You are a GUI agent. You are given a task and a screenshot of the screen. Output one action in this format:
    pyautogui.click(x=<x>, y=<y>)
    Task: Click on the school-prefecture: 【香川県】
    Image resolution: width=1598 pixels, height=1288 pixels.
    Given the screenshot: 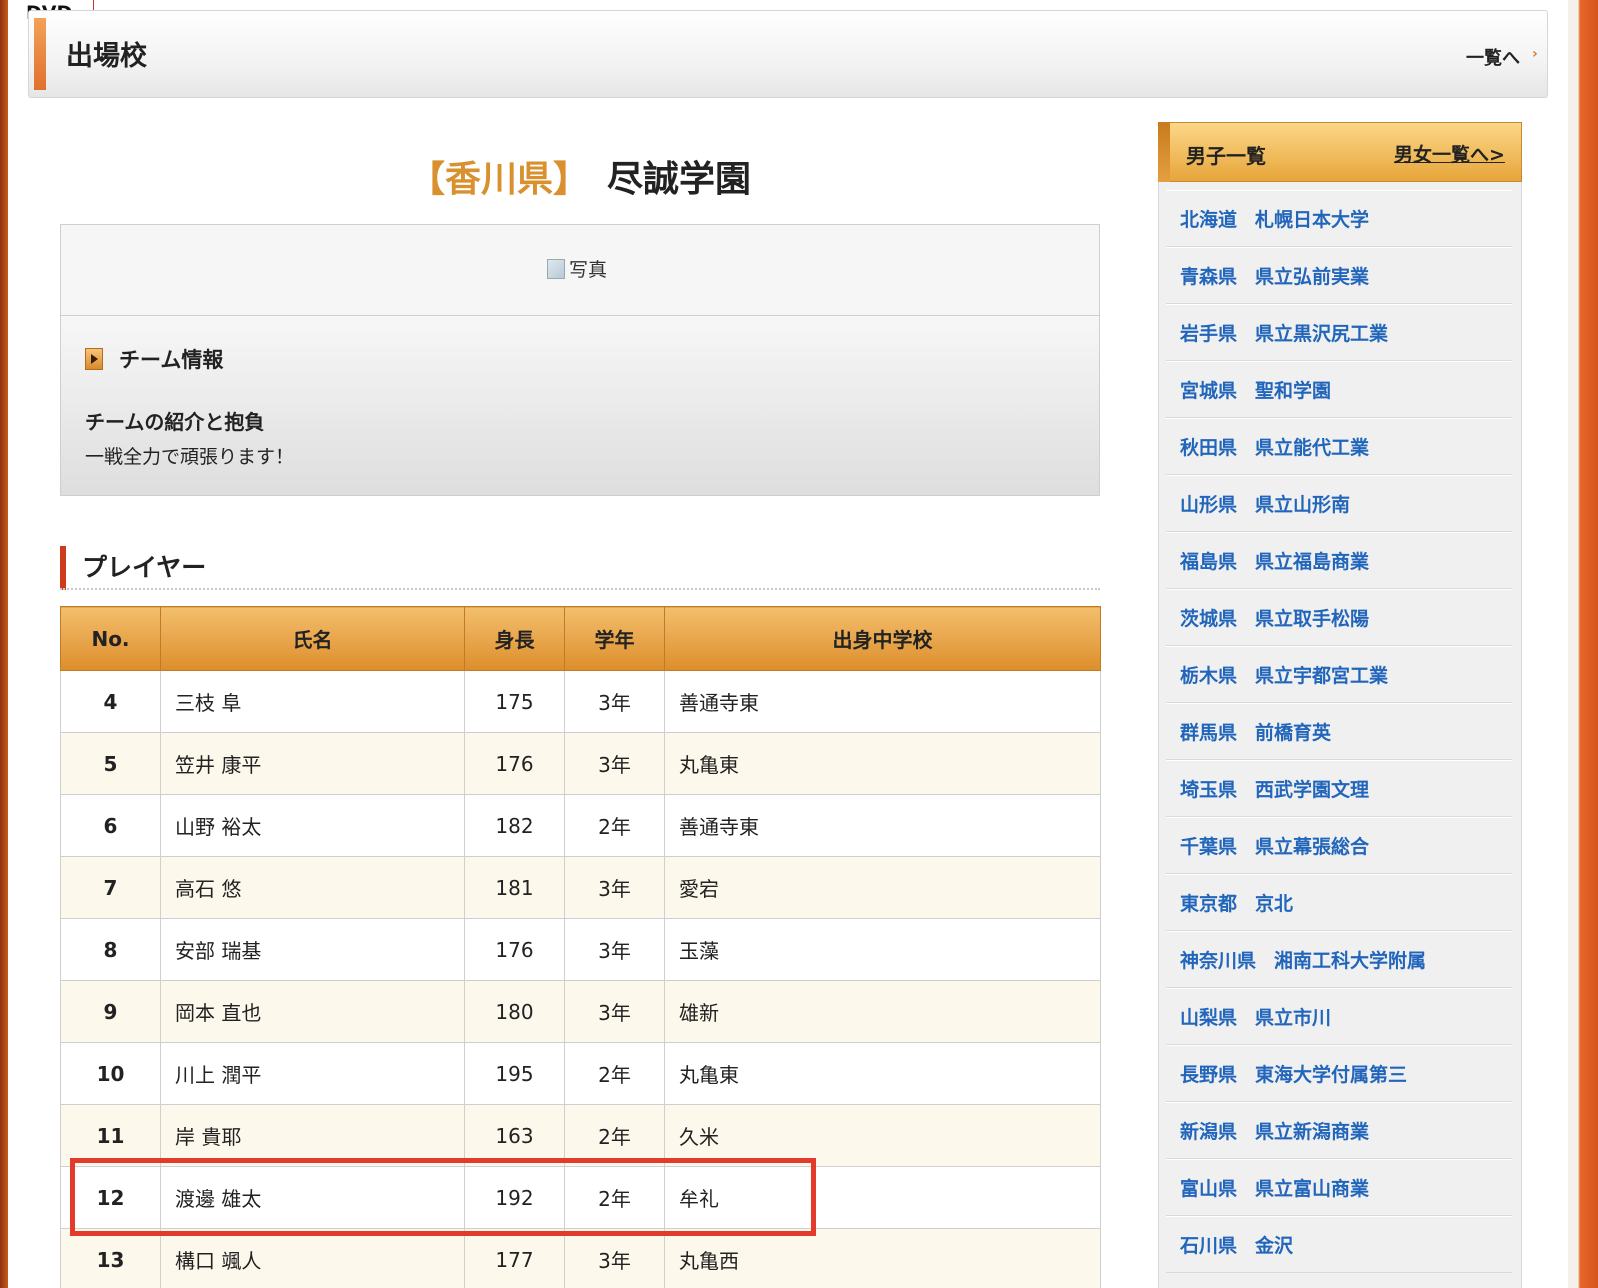 What is the action you would take?
    pyautogui.click(x=498, y=179)
    